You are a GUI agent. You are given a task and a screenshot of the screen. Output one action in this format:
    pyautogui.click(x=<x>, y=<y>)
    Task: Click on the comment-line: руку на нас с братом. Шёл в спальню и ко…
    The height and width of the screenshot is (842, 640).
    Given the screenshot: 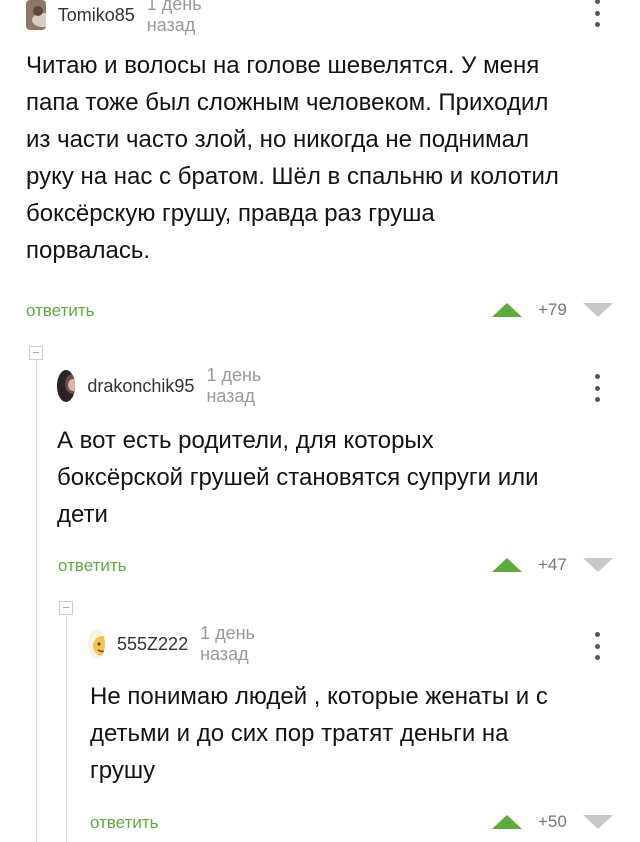 What is the action you would take?
    pyautogui.click(x=292, y=176)
    